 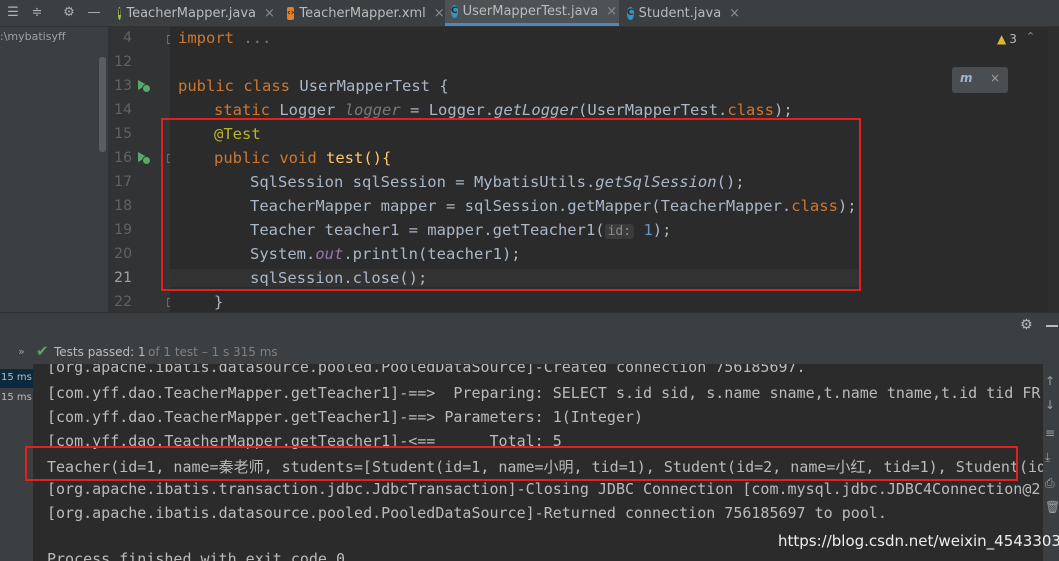 I want to click on scroll-to-end-icon: ⤓, so click(x=1047, y=457).